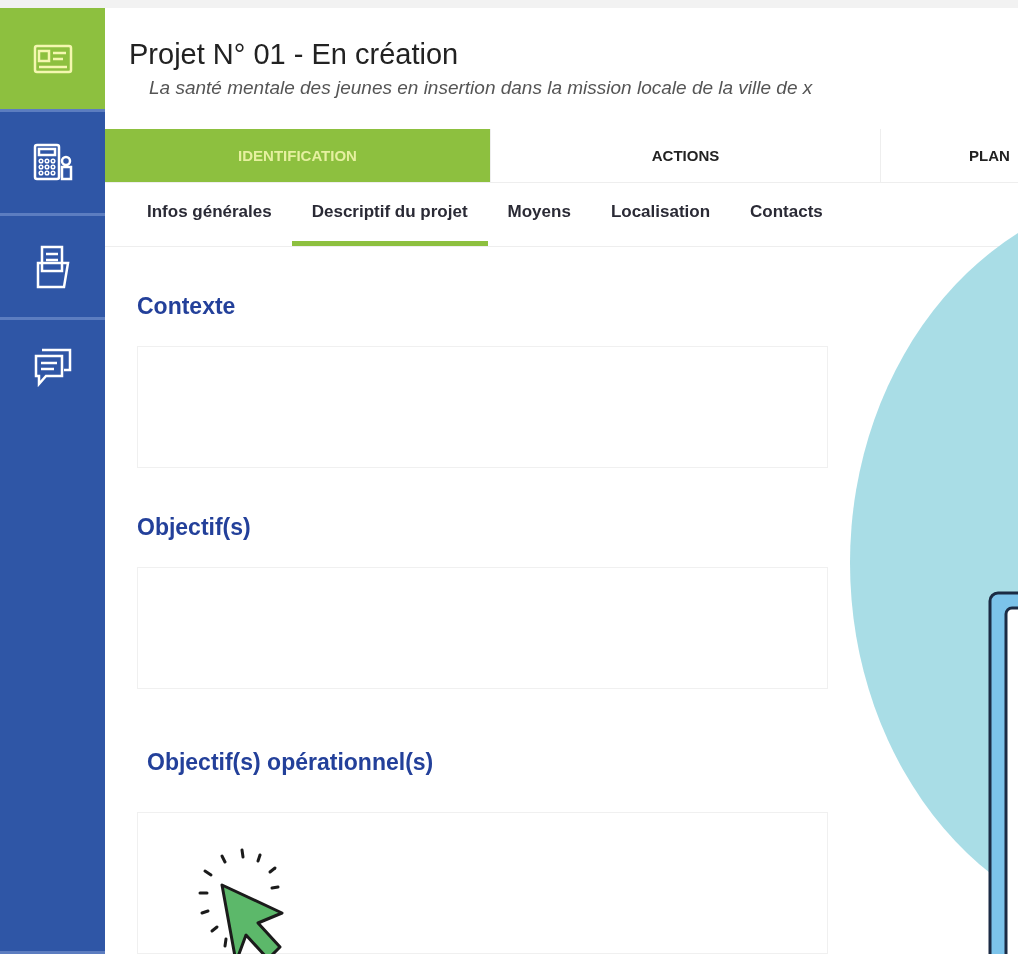  What do you see at coordinates (786, 214) in the screenshot?
I see `sub-tab: Contacts` at bounding box center [786, 214].